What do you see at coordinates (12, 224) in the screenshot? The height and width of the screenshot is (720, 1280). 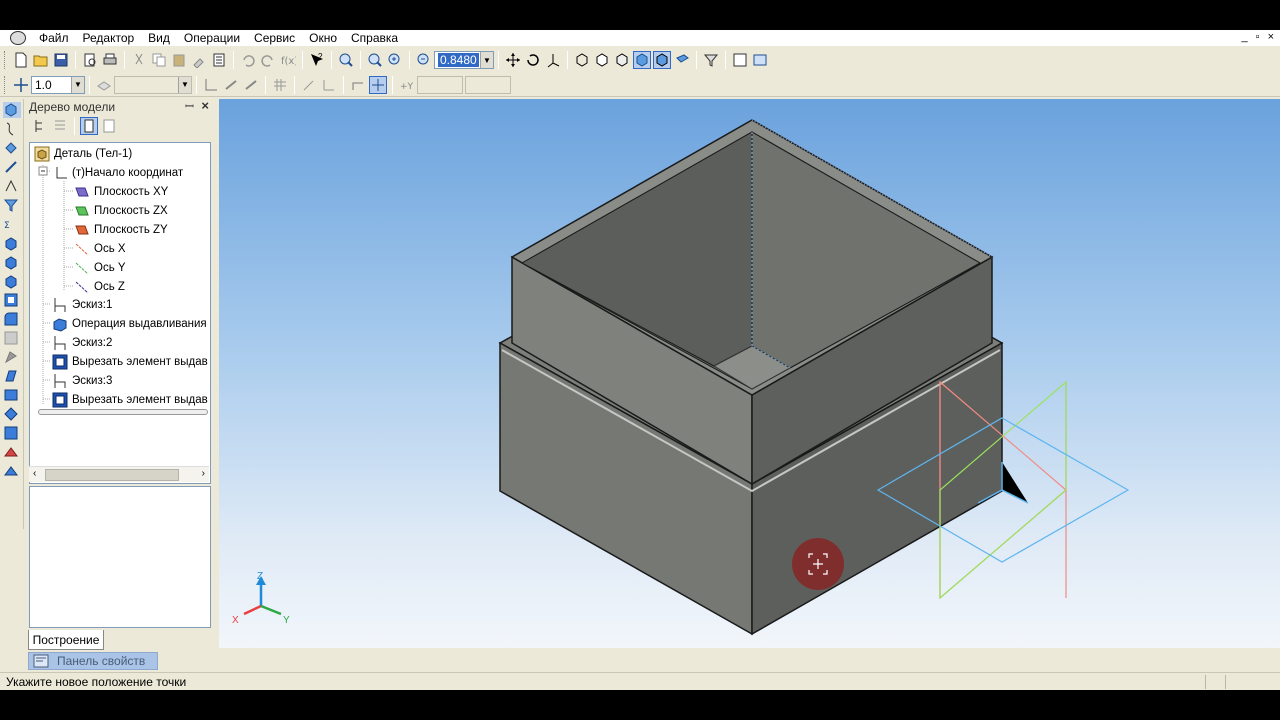 I see `specification-icon: Σ` at bounding box center [12, 224].